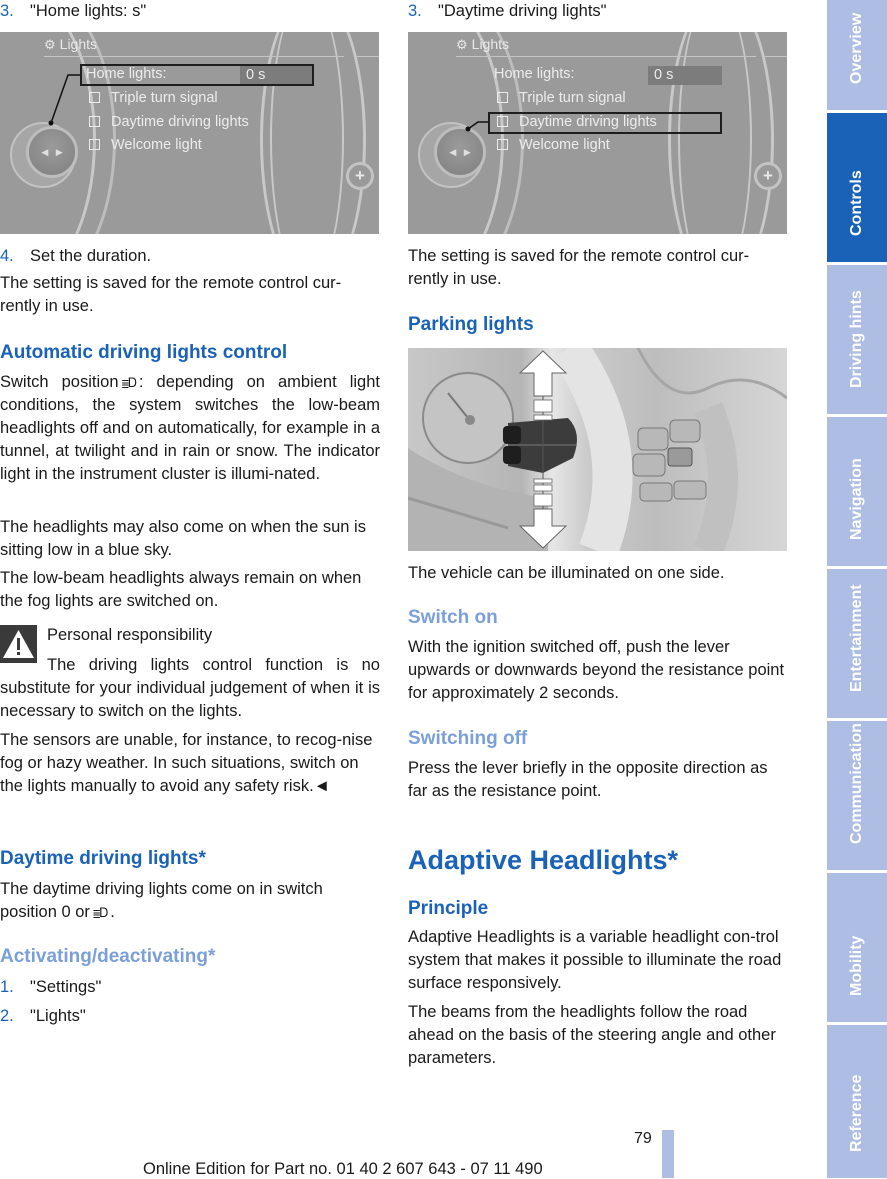 The image size is (887, 1179). I want to click on step-3-home-lights: 3. "Home lights: s", so click(73, 11).